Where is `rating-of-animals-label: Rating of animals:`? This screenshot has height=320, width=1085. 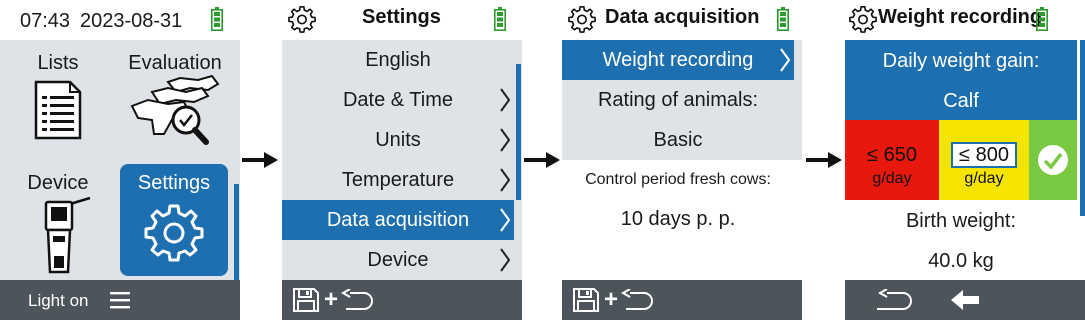 rating-of-animals-label: Rating of animals: is located at coordinates (678, 100).